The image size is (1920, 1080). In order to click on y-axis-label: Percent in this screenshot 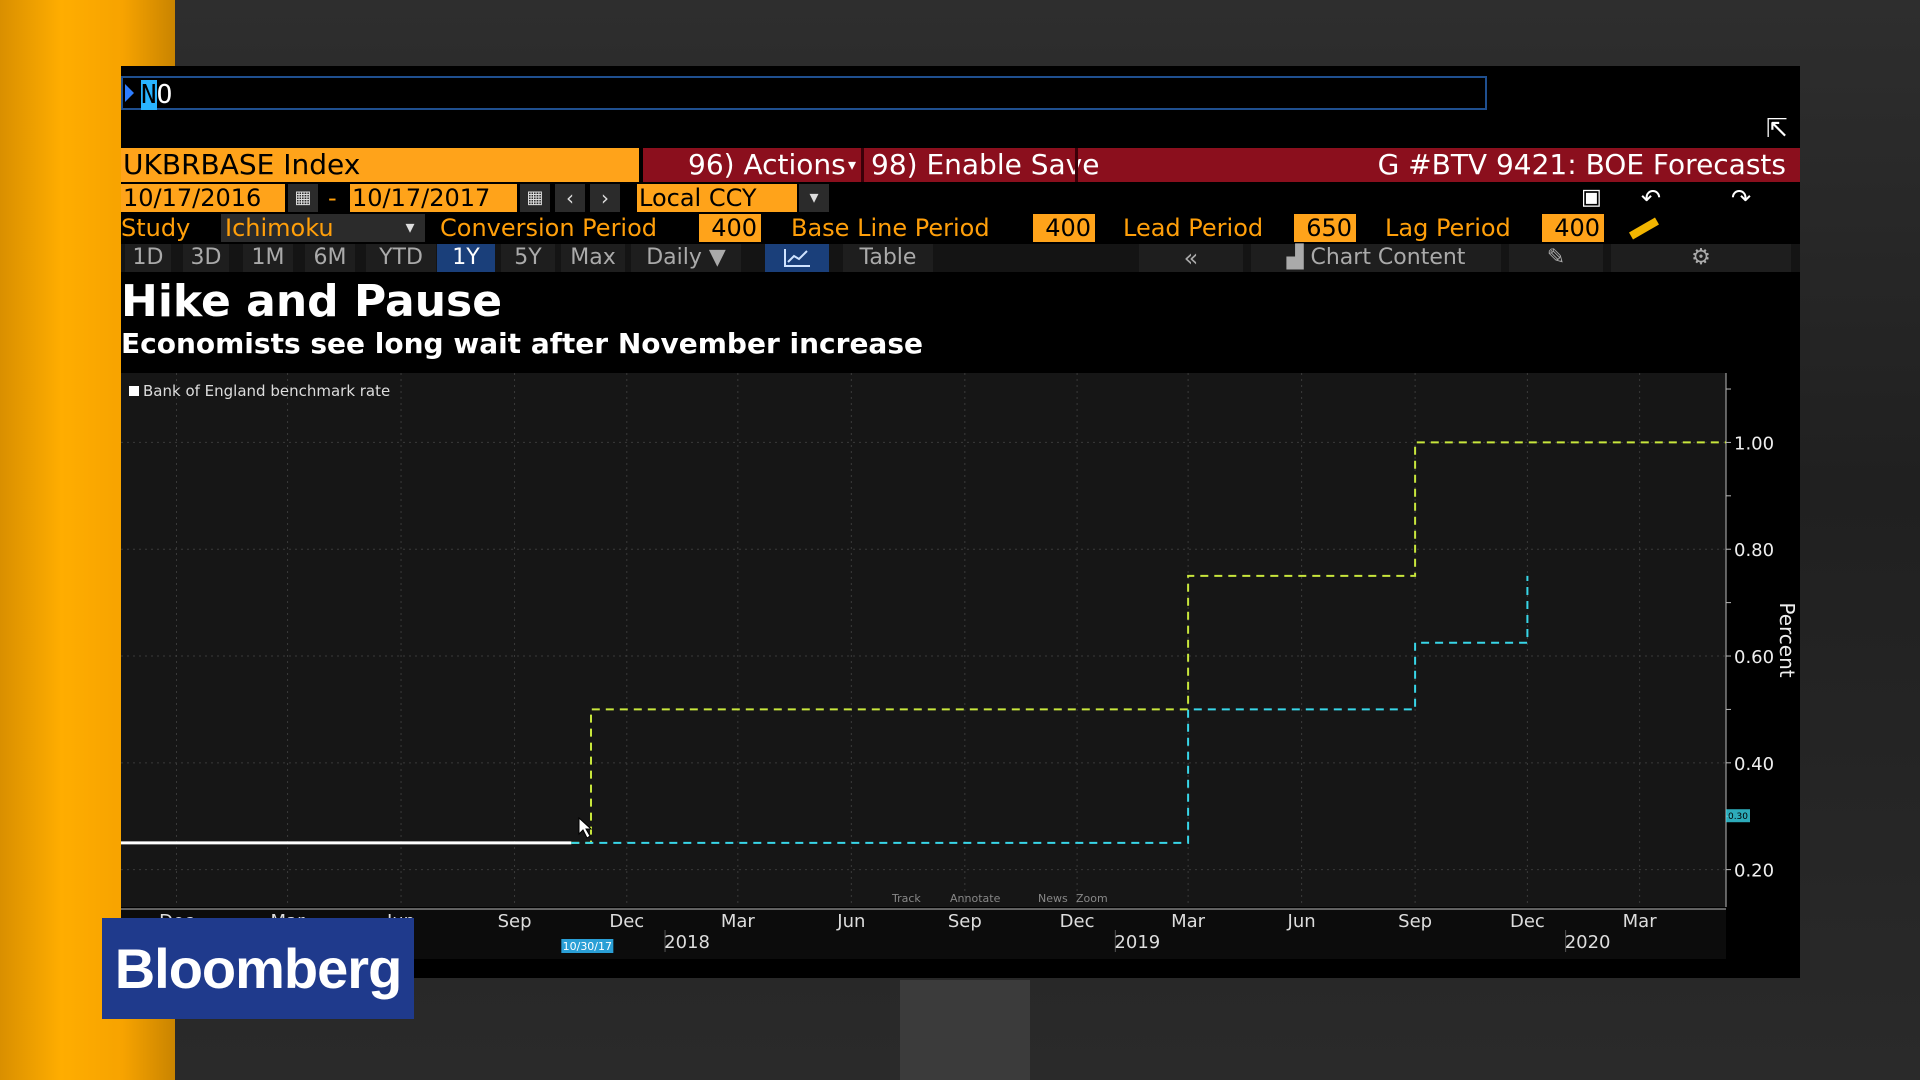, I will do `click(1787, 639)`.